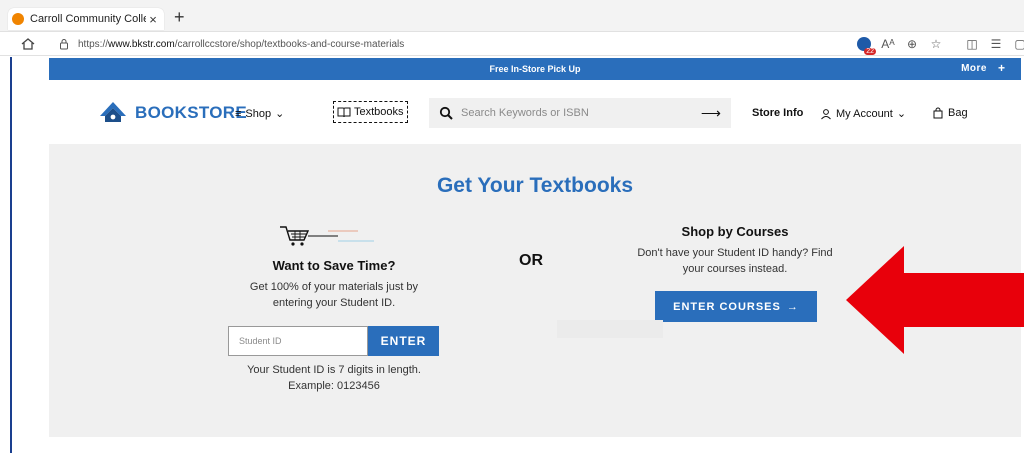  Describe the element at coordinates (512, 16) in the screenshot. I see `tab-bar: Carroll Community College New × +` at that location.